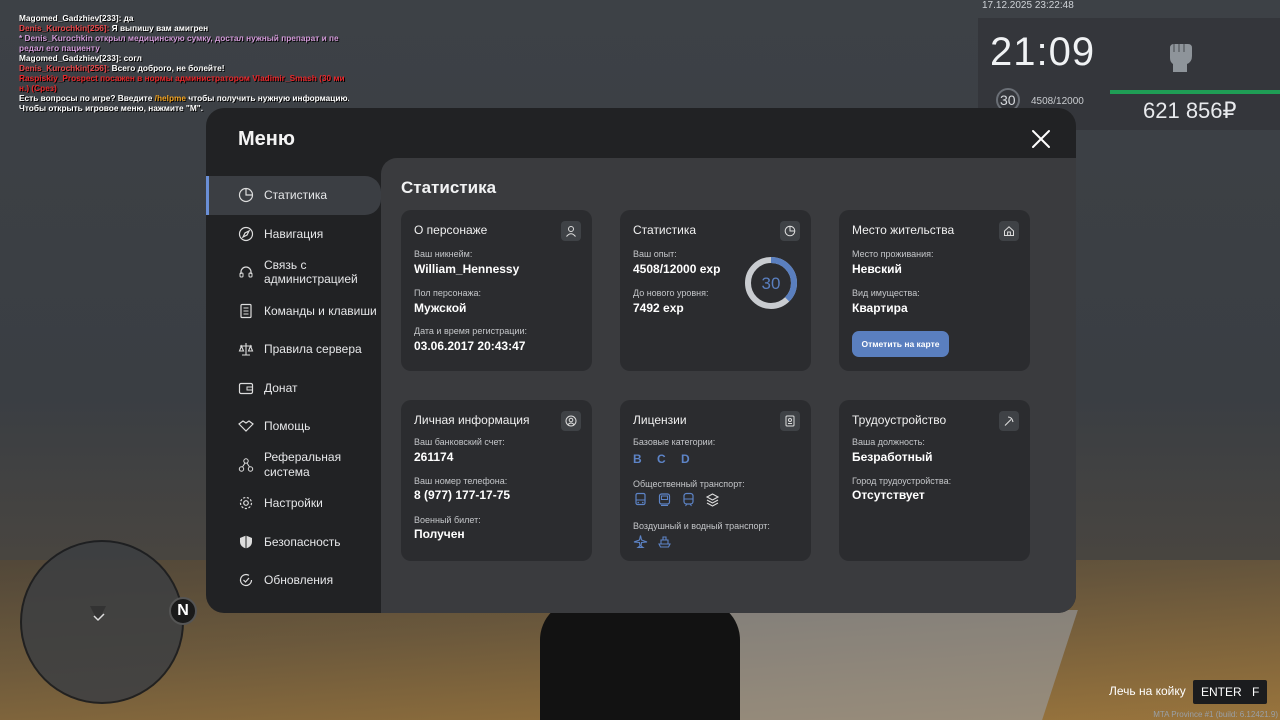  What do you see at coordinates (886, 293) in the screenshot?
I see `property-type-label: Вид имущества:` at bounding box center [886, 293].